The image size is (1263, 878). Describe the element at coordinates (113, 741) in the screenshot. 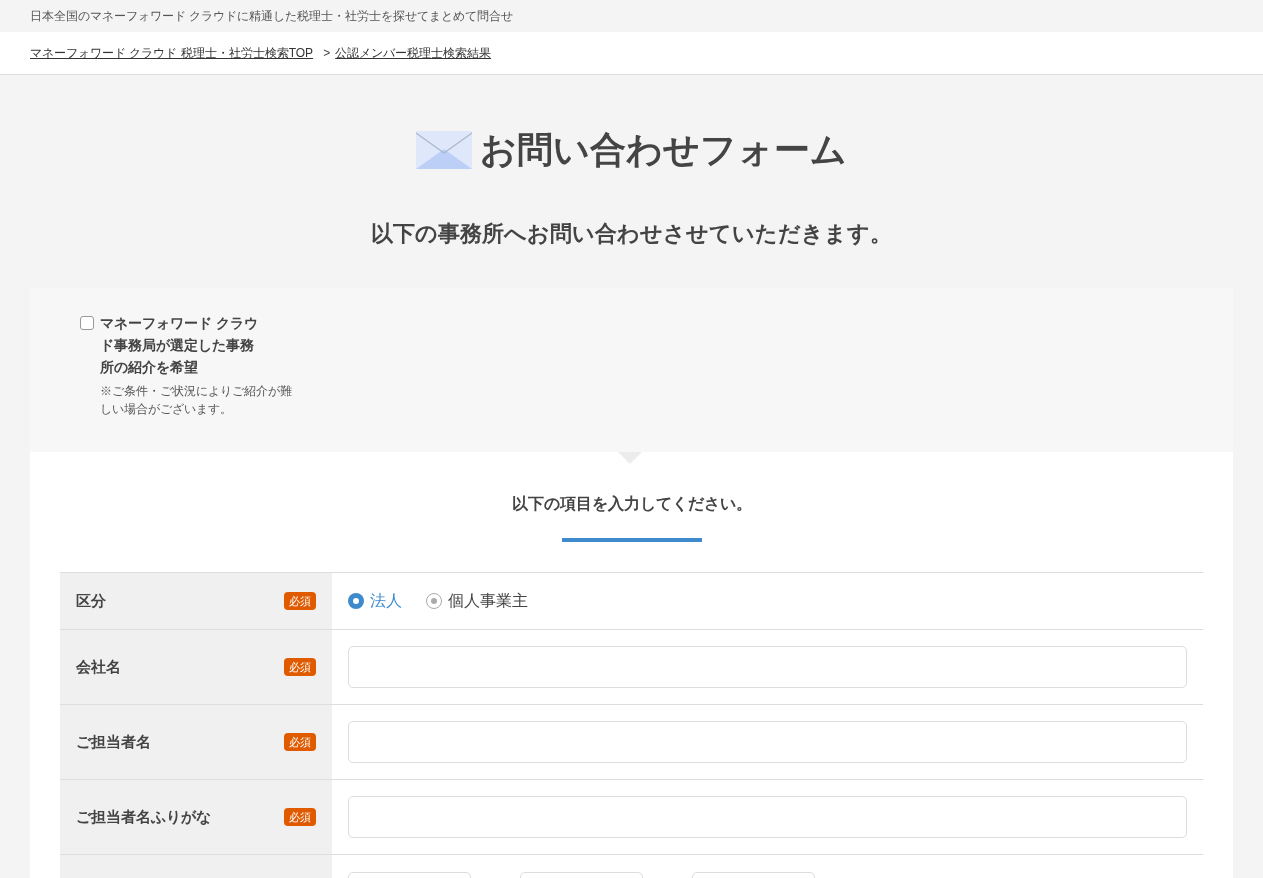

I see `field-label: ご担当者名` at that location.